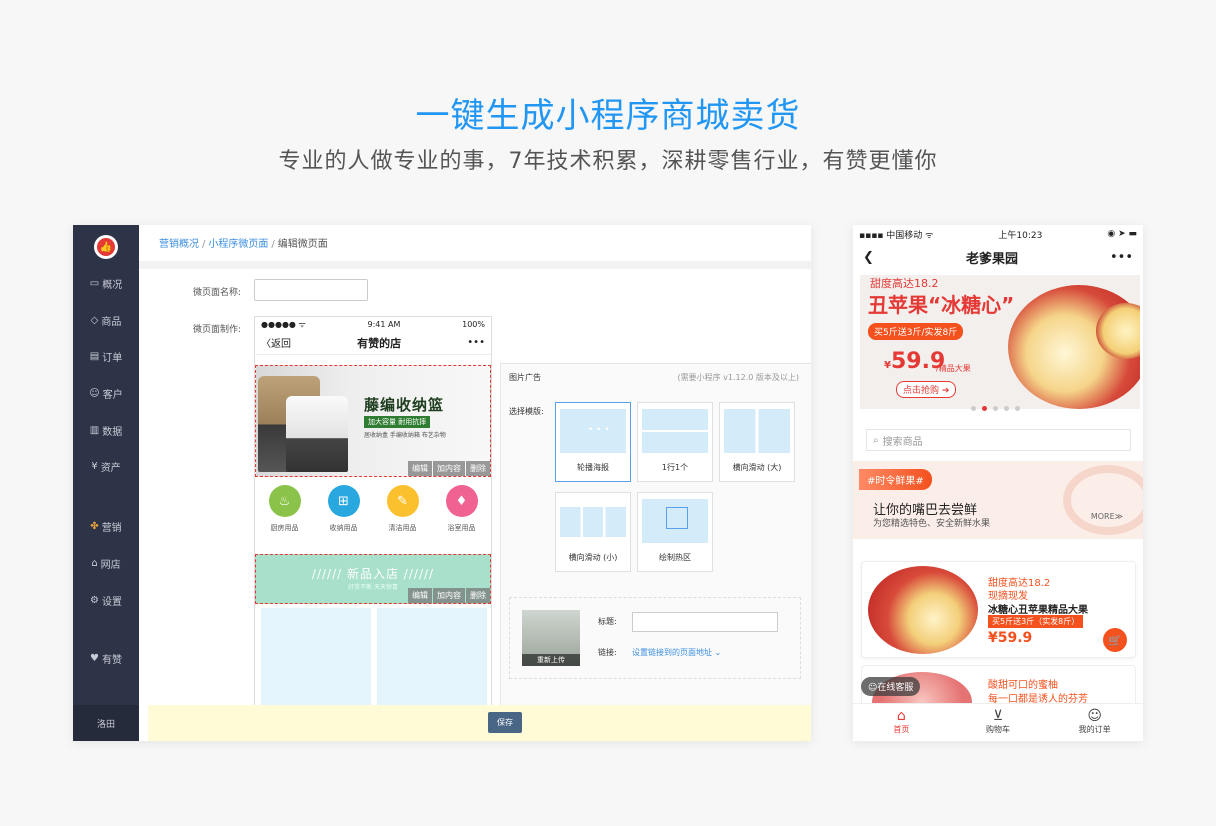  I want to click on sidebar-item-customers: ☺ 客户, so click(106, 393).